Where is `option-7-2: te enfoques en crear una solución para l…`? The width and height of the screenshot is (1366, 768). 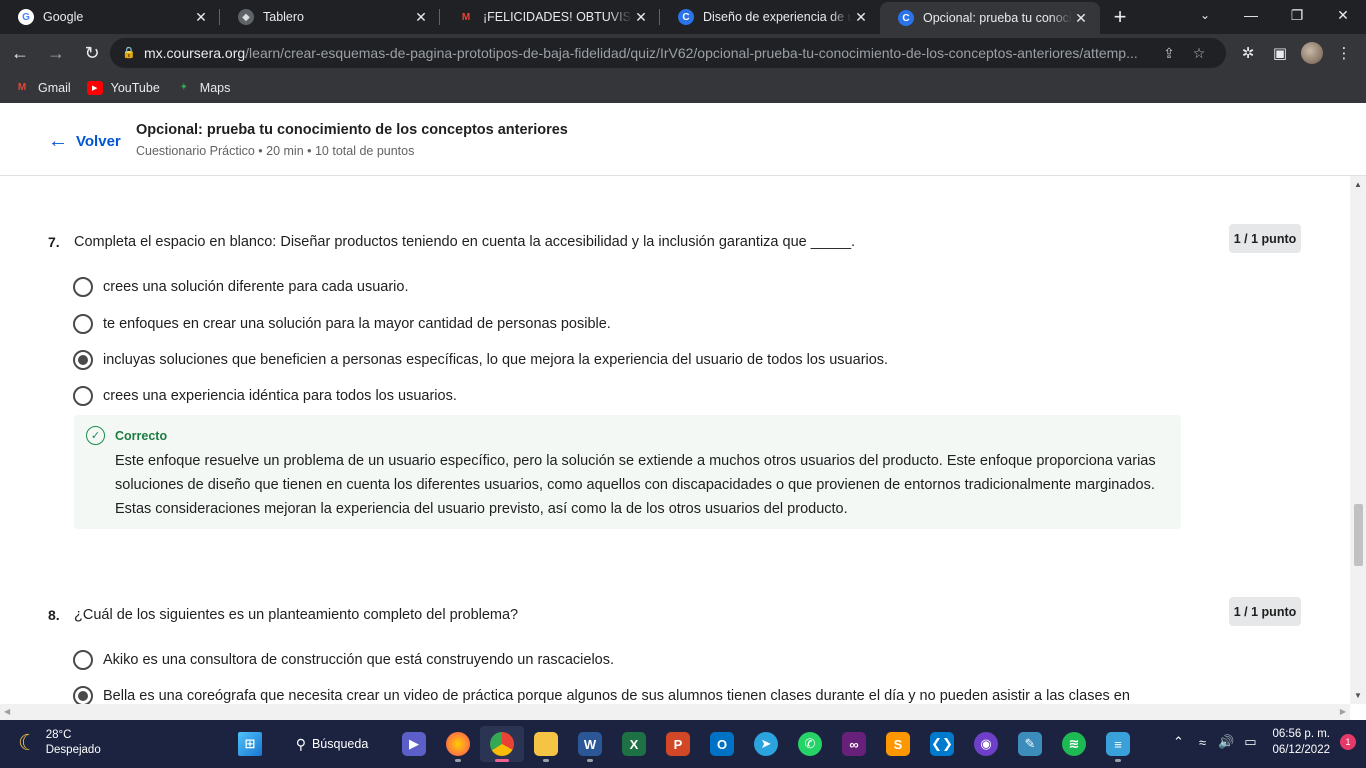 option-7-2: te enfoques en crear una solución para l… is located at coordinates (342, 324).